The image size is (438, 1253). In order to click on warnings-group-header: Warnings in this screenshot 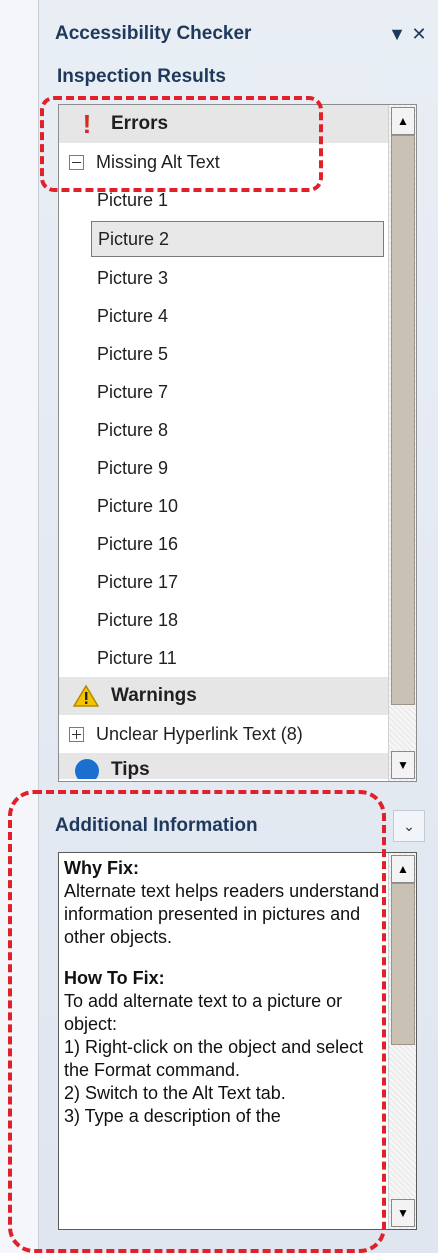, I will do `click(224, 696)`.